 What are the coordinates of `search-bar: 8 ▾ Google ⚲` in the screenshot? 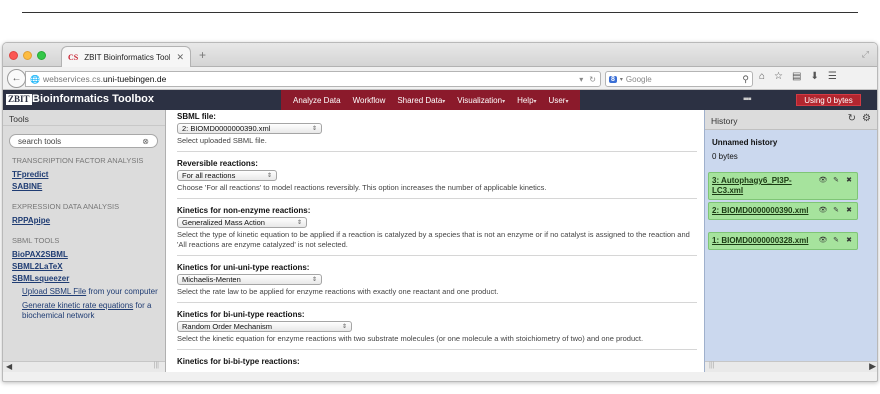 It's located at (679, 79).